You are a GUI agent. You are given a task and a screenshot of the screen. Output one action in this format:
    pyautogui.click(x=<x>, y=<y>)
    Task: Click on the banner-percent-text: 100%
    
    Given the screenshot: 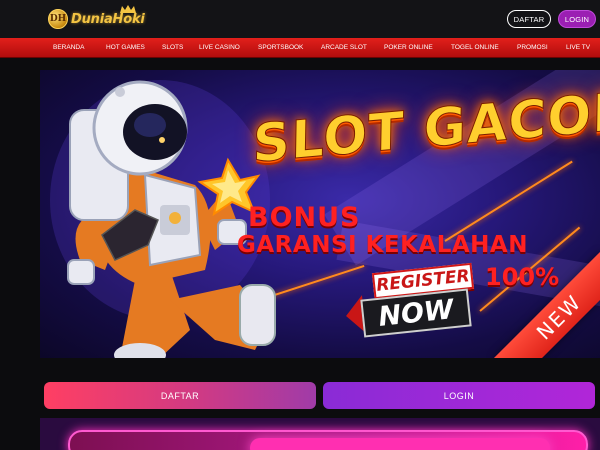 What is the action you would take?
    pyautogui.click(x=522, y=277)
    